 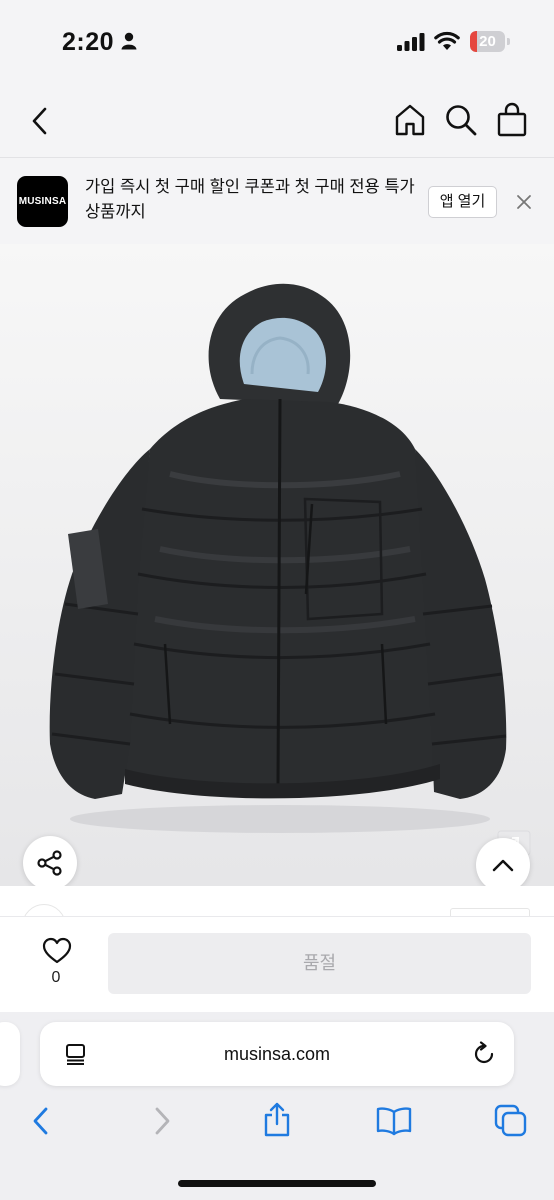 I want to click on banner-message: 가입 즉시 첫 구매 할인 쿠폰과 첫 구매 전용 특가 상품까지, so click(x=250, y=199).